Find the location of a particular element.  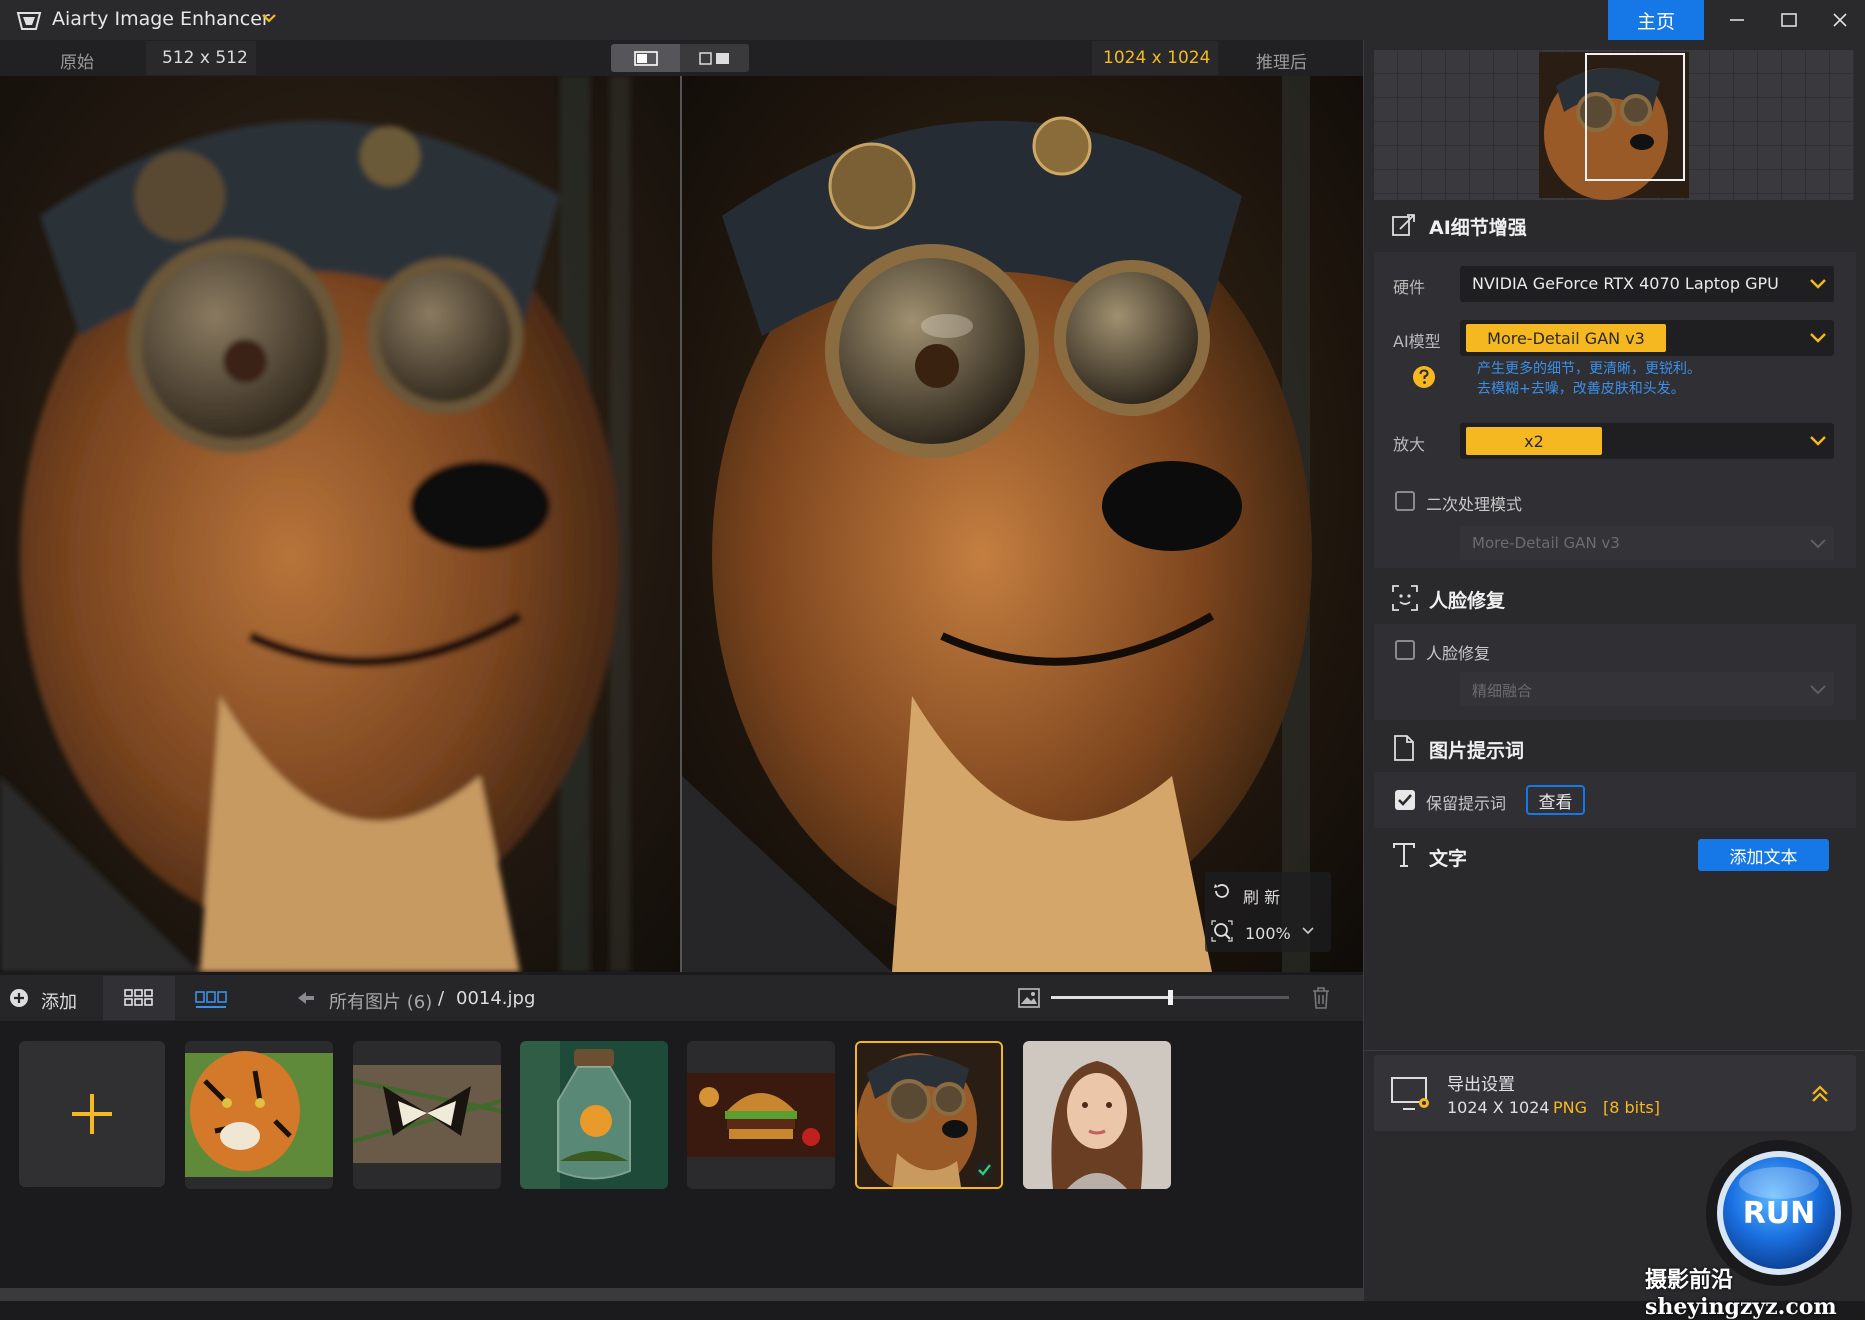

thumbnail-tiger is located at coordinates (259, 1115).